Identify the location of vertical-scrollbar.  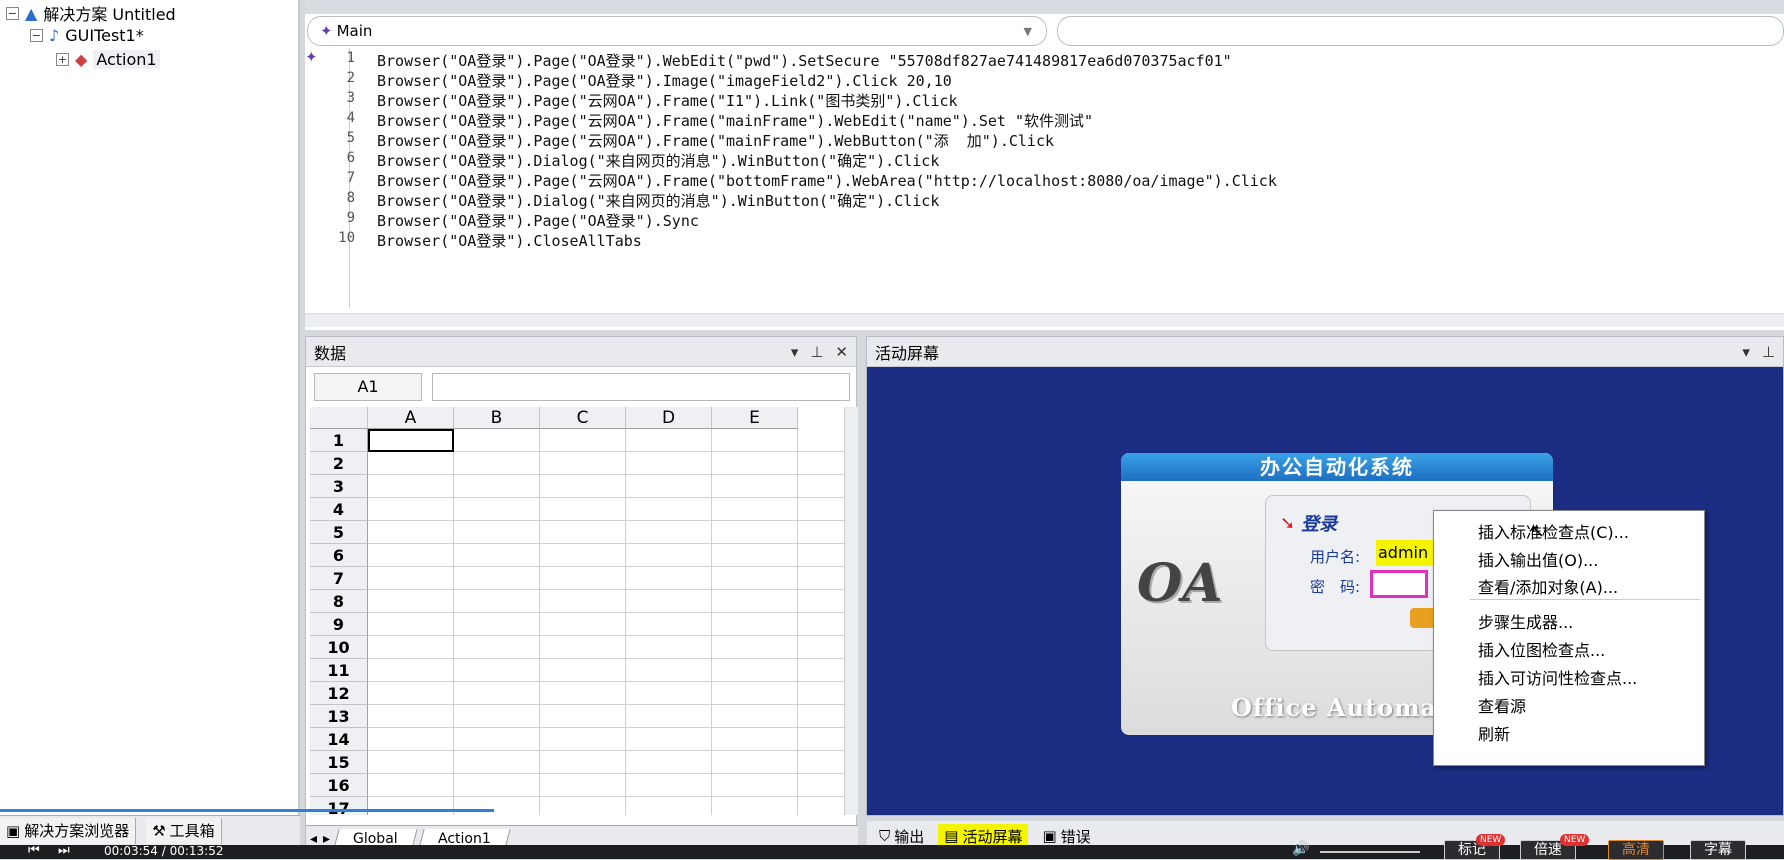
(851, 611).